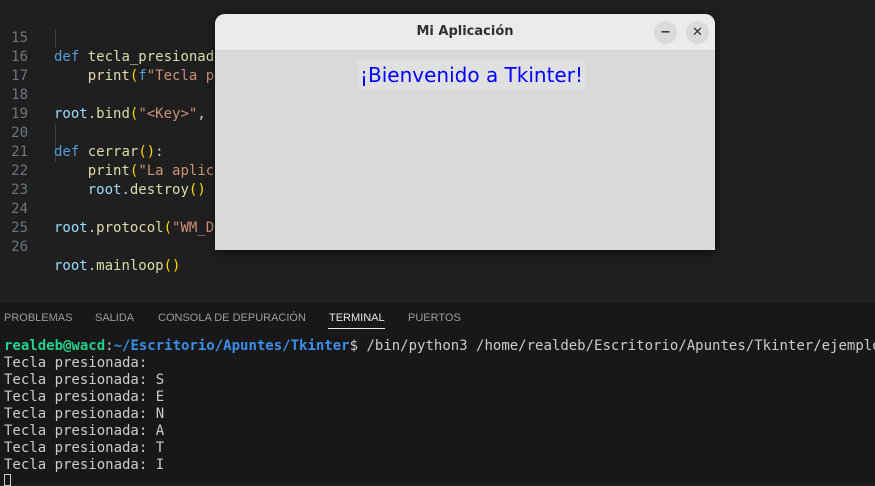 This screenshot has height=486, width=875. Describe the element at coordinates (434, 322) in the screenshot. I see `tab-puertos: PUERTOS` at that location.